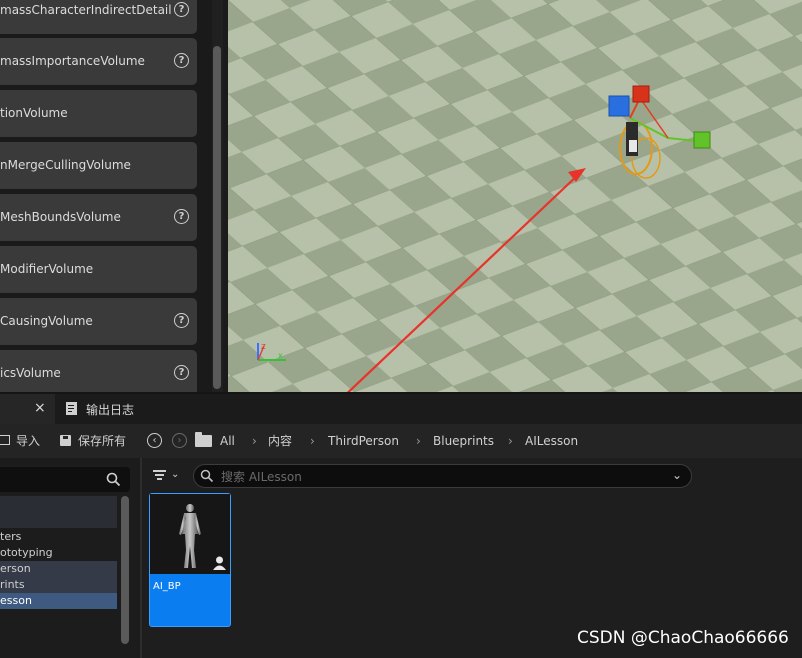  What do you see at coordinates (179, 440) in the screenshot?
I see `forward-icon: ›` at bounding box center [179, 440].